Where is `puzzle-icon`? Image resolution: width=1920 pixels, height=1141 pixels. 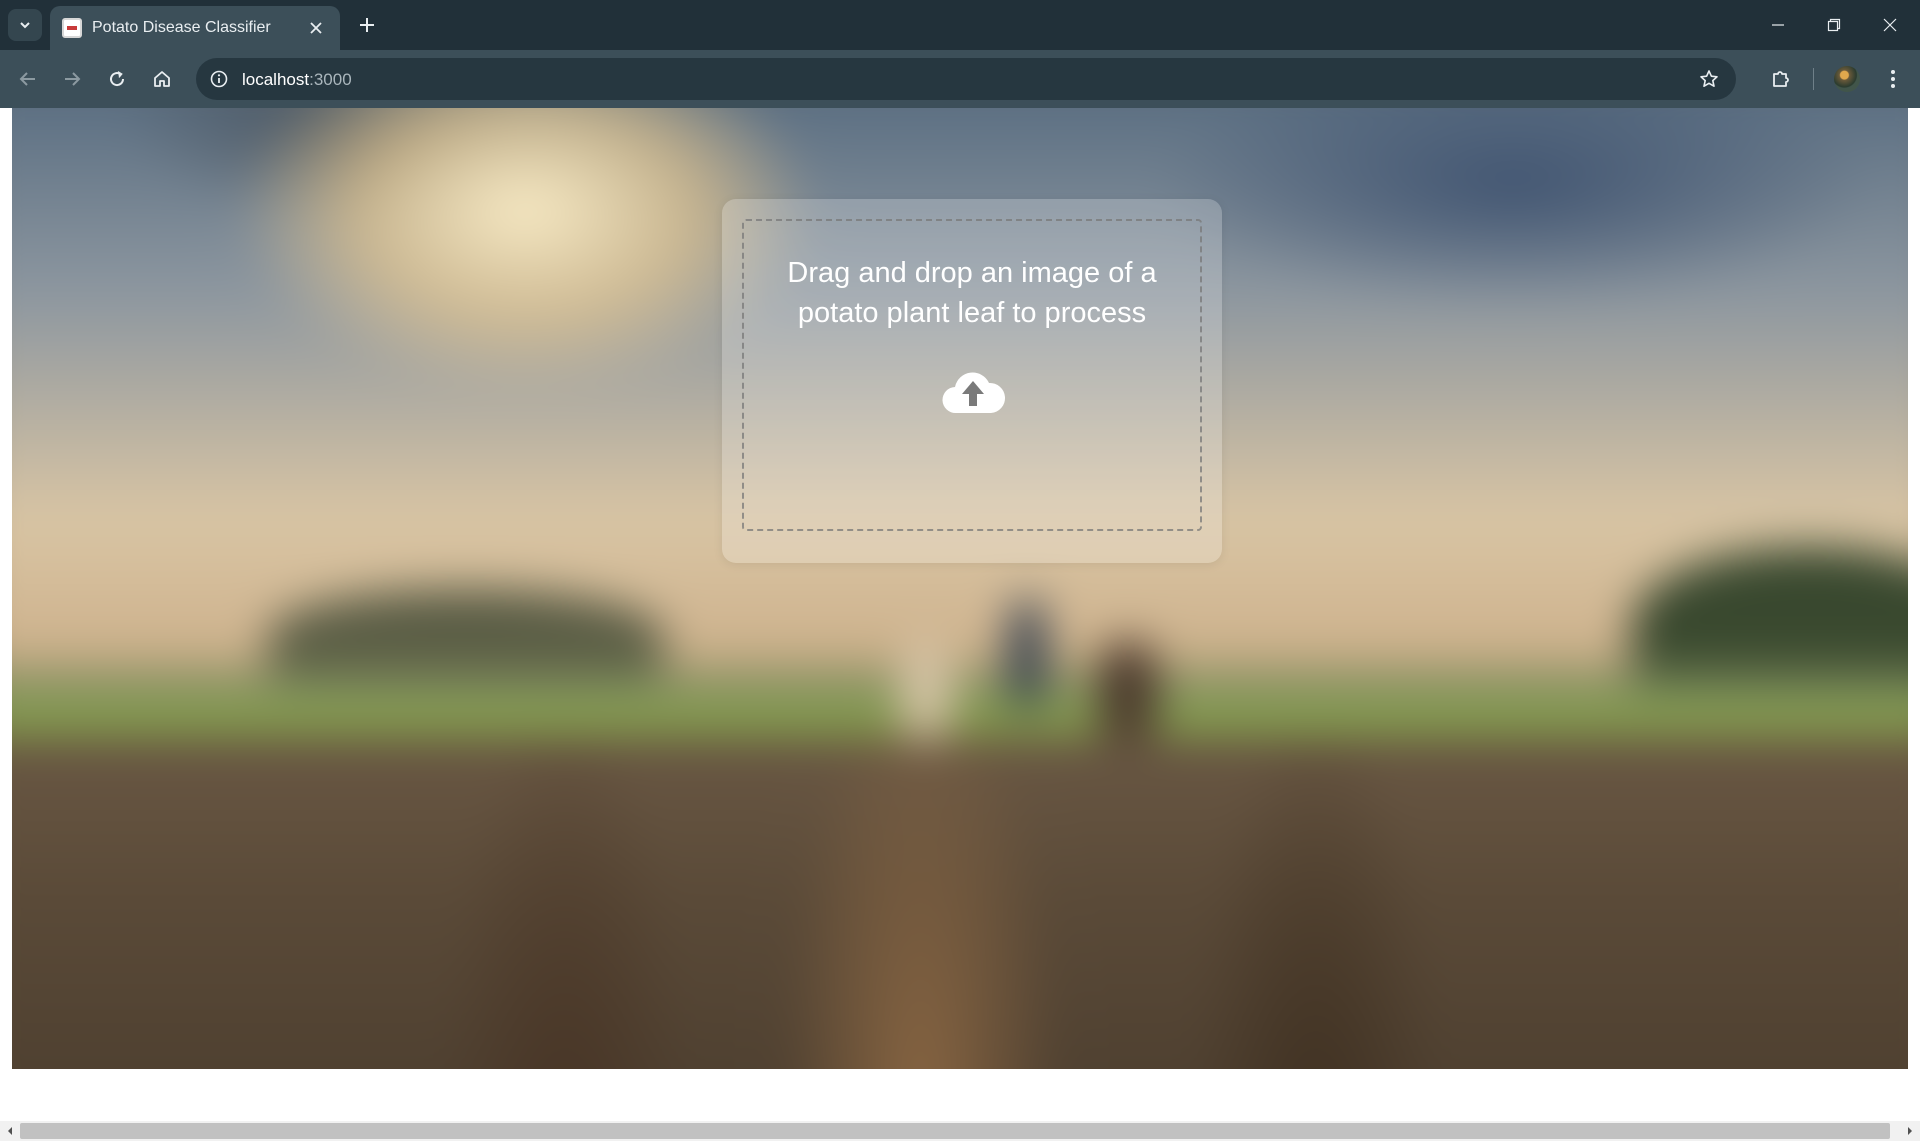
puzzle-icon is located at coordinates (1781, 79).